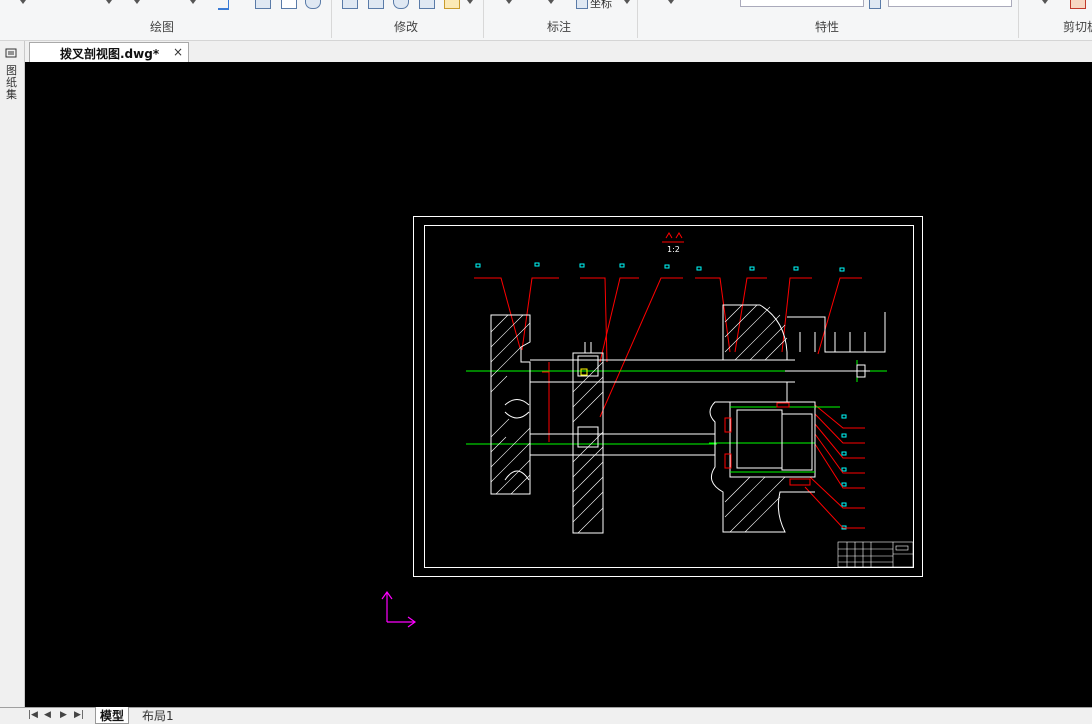 This screenshot has width=1092, height=724. Describe the element at coordinates (427, 4) in the screenshot. I see `mirror-tool-icon` at that location.